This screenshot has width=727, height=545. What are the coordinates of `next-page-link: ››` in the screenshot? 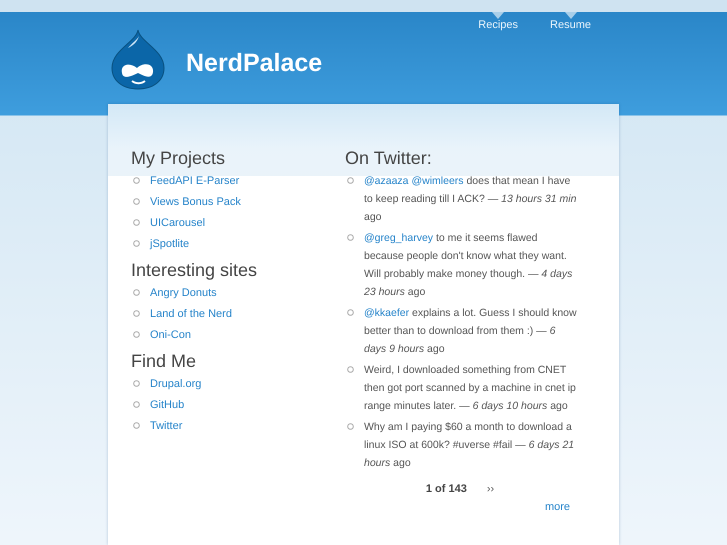 It's located at (490, 489).